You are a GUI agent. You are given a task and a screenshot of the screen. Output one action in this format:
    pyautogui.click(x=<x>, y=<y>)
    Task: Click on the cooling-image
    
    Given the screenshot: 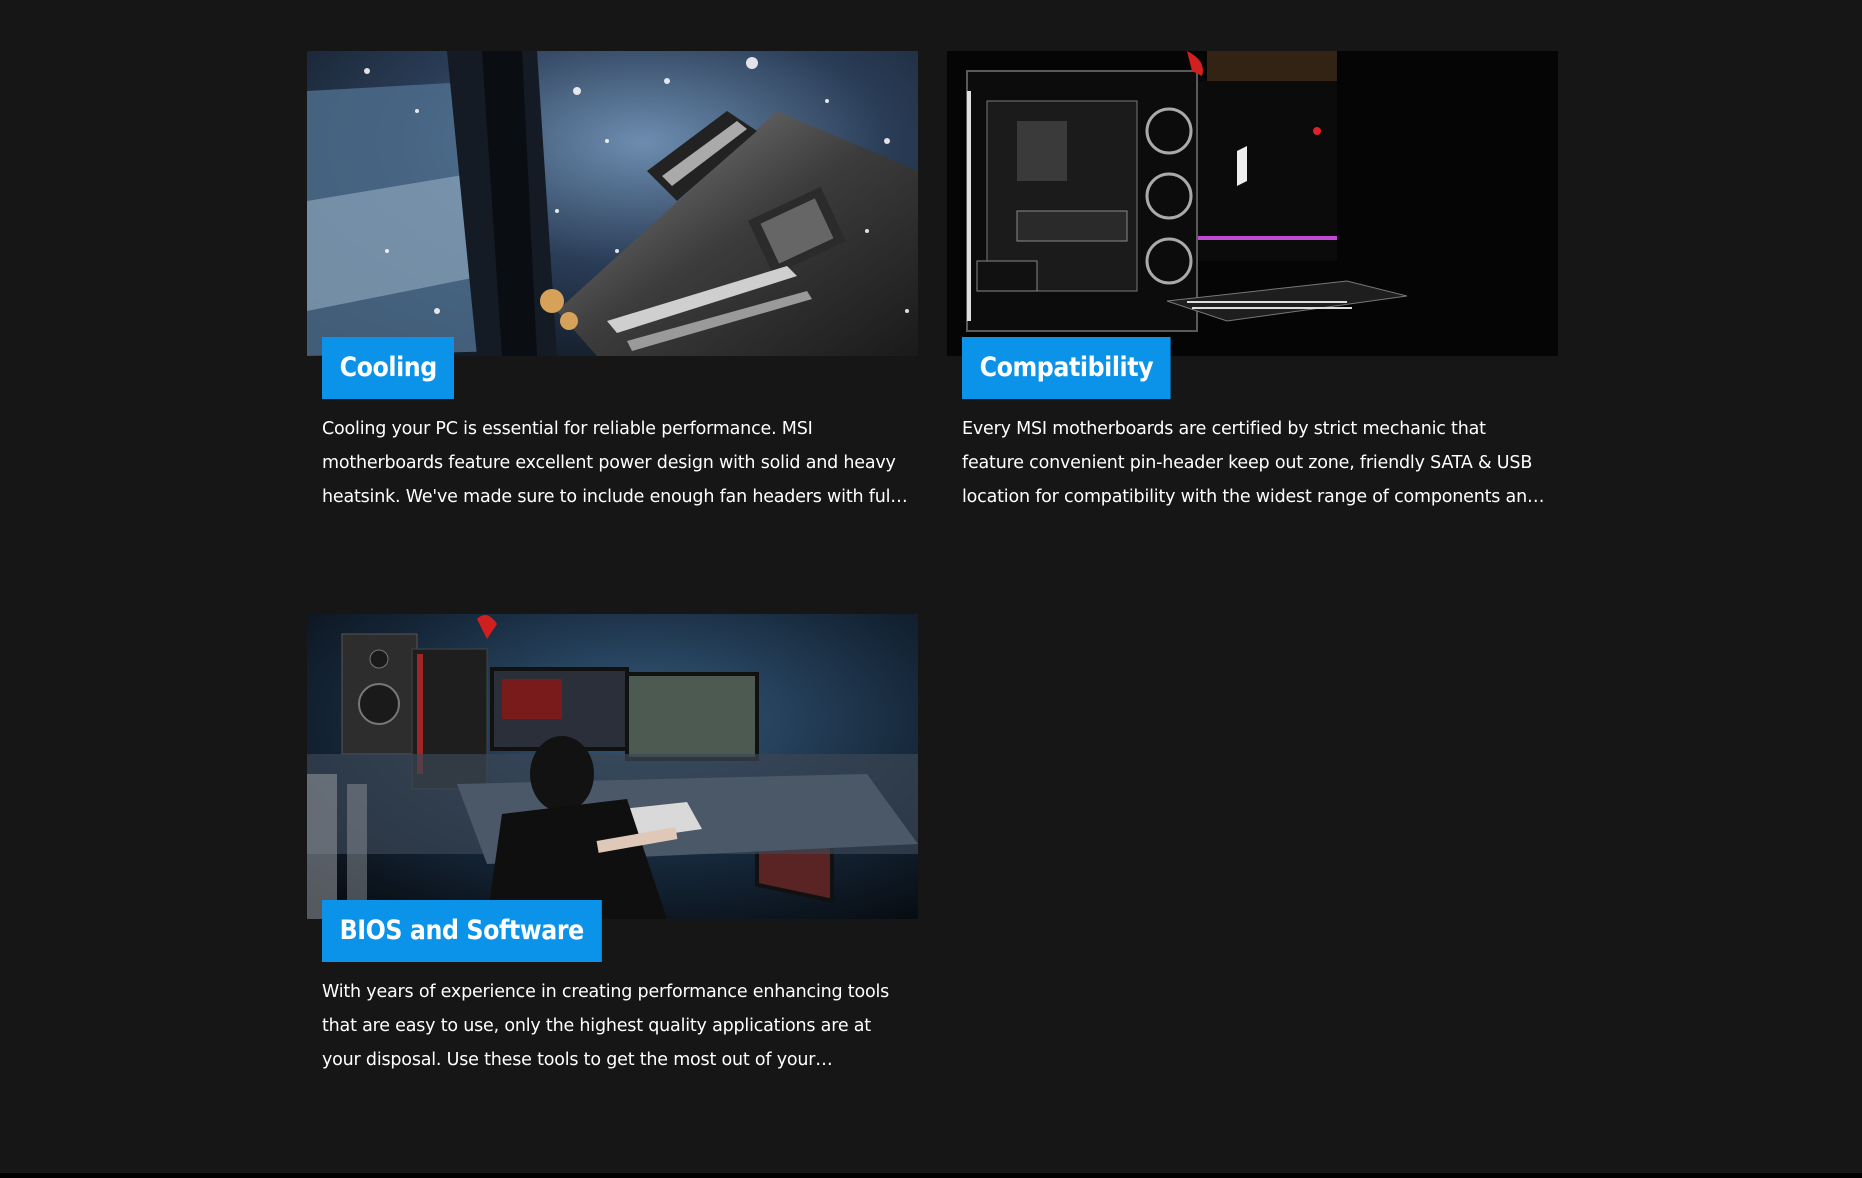 What is the action you would take?
    pyautogui.click(x=612, y=203)
    